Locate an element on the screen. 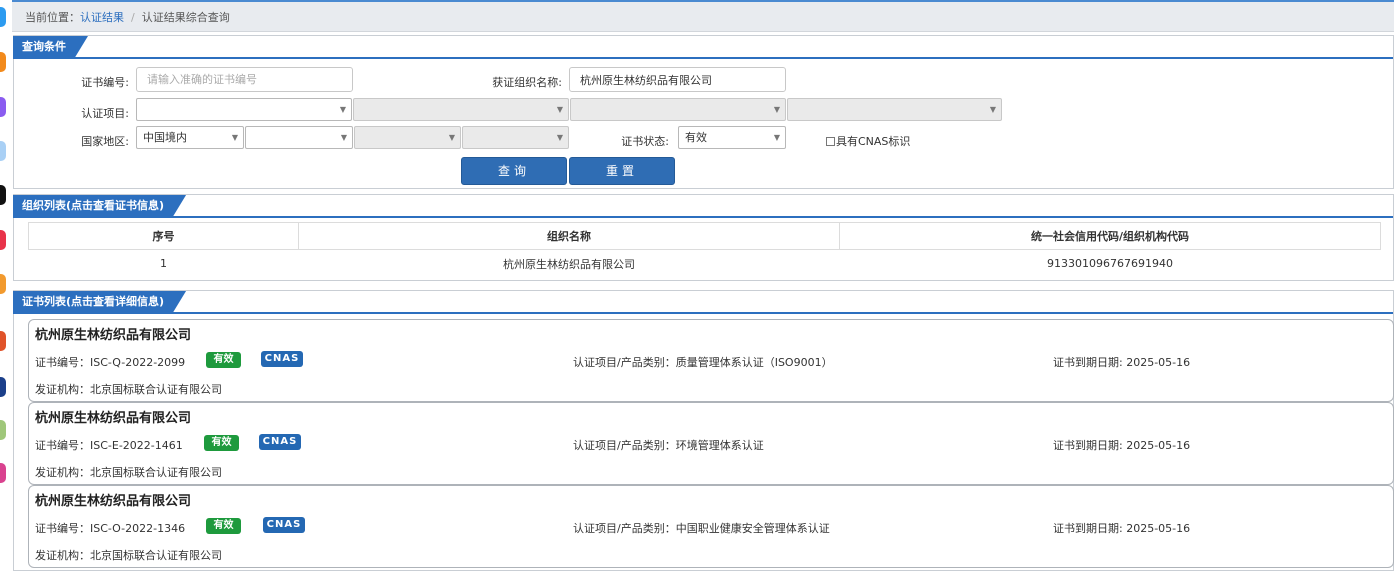  cert-number: 证书编号：ISC-E-2022-1461 is located at coordinates (109, 445).